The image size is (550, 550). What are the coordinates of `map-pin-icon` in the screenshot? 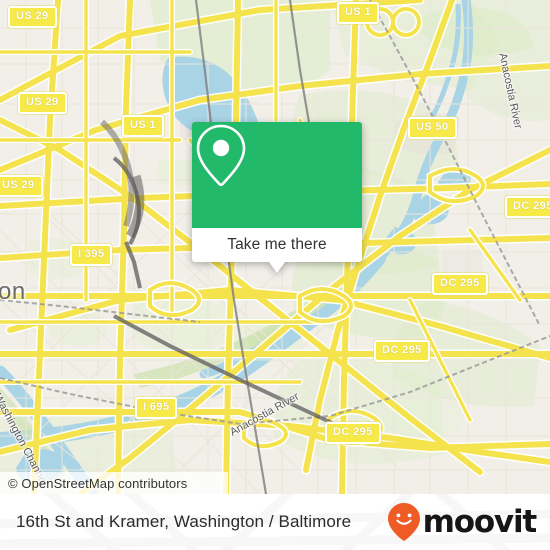 It's located at (221, 155).